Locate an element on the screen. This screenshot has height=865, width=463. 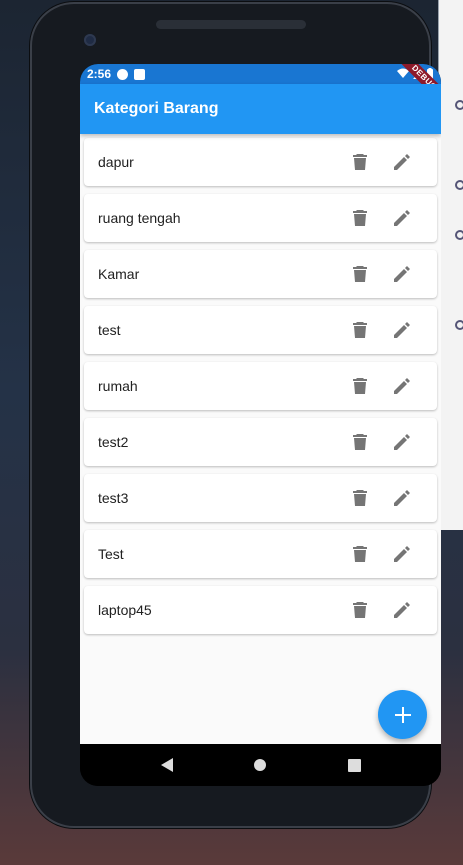
speaker-grille is located at coordinates (231, 24).